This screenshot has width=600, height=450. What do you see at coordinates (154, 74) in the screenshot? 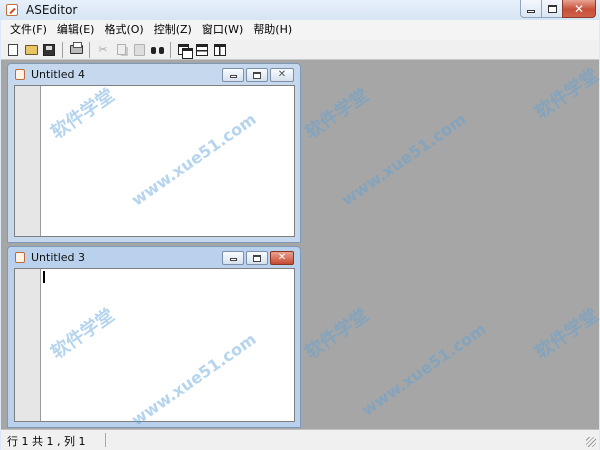
I see `document-title-bar: Untitled 4 ✕` at bounding box center [154, 74].